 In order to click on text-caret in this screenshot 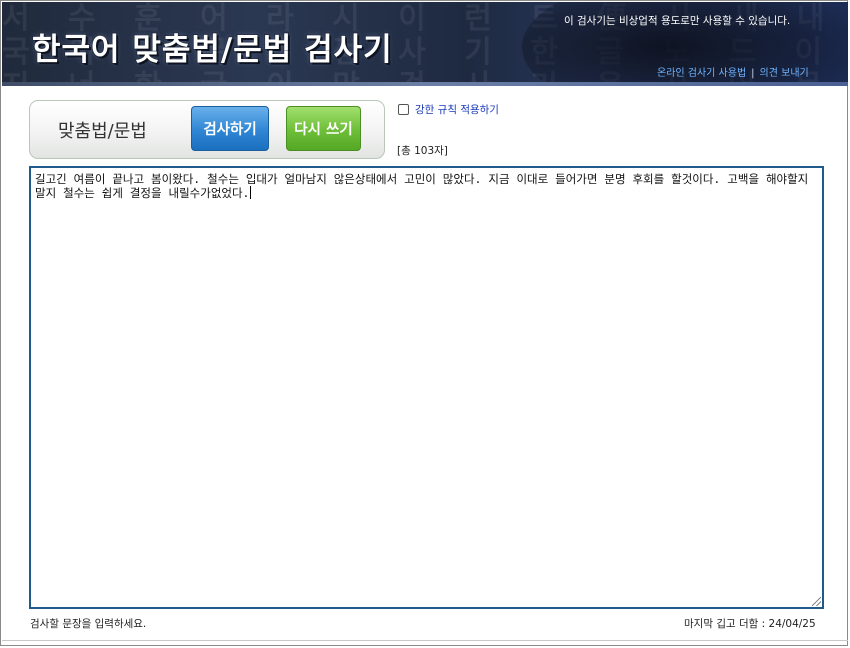, I will do `click(251, 192)`.